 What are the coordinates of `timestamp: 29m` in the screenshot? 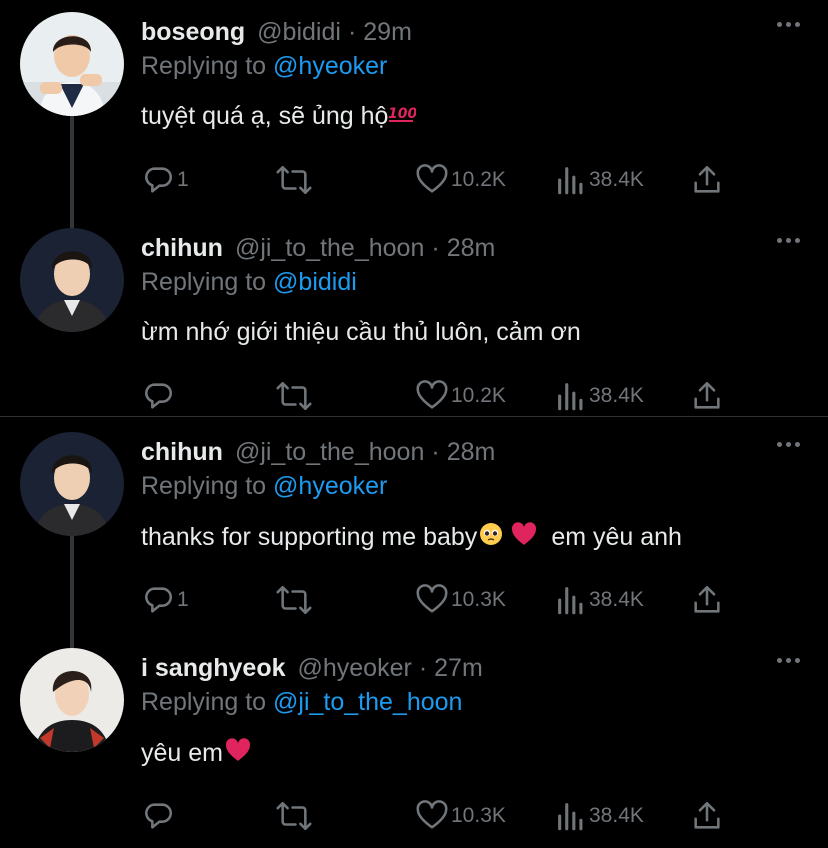 It's located at (387, 32).